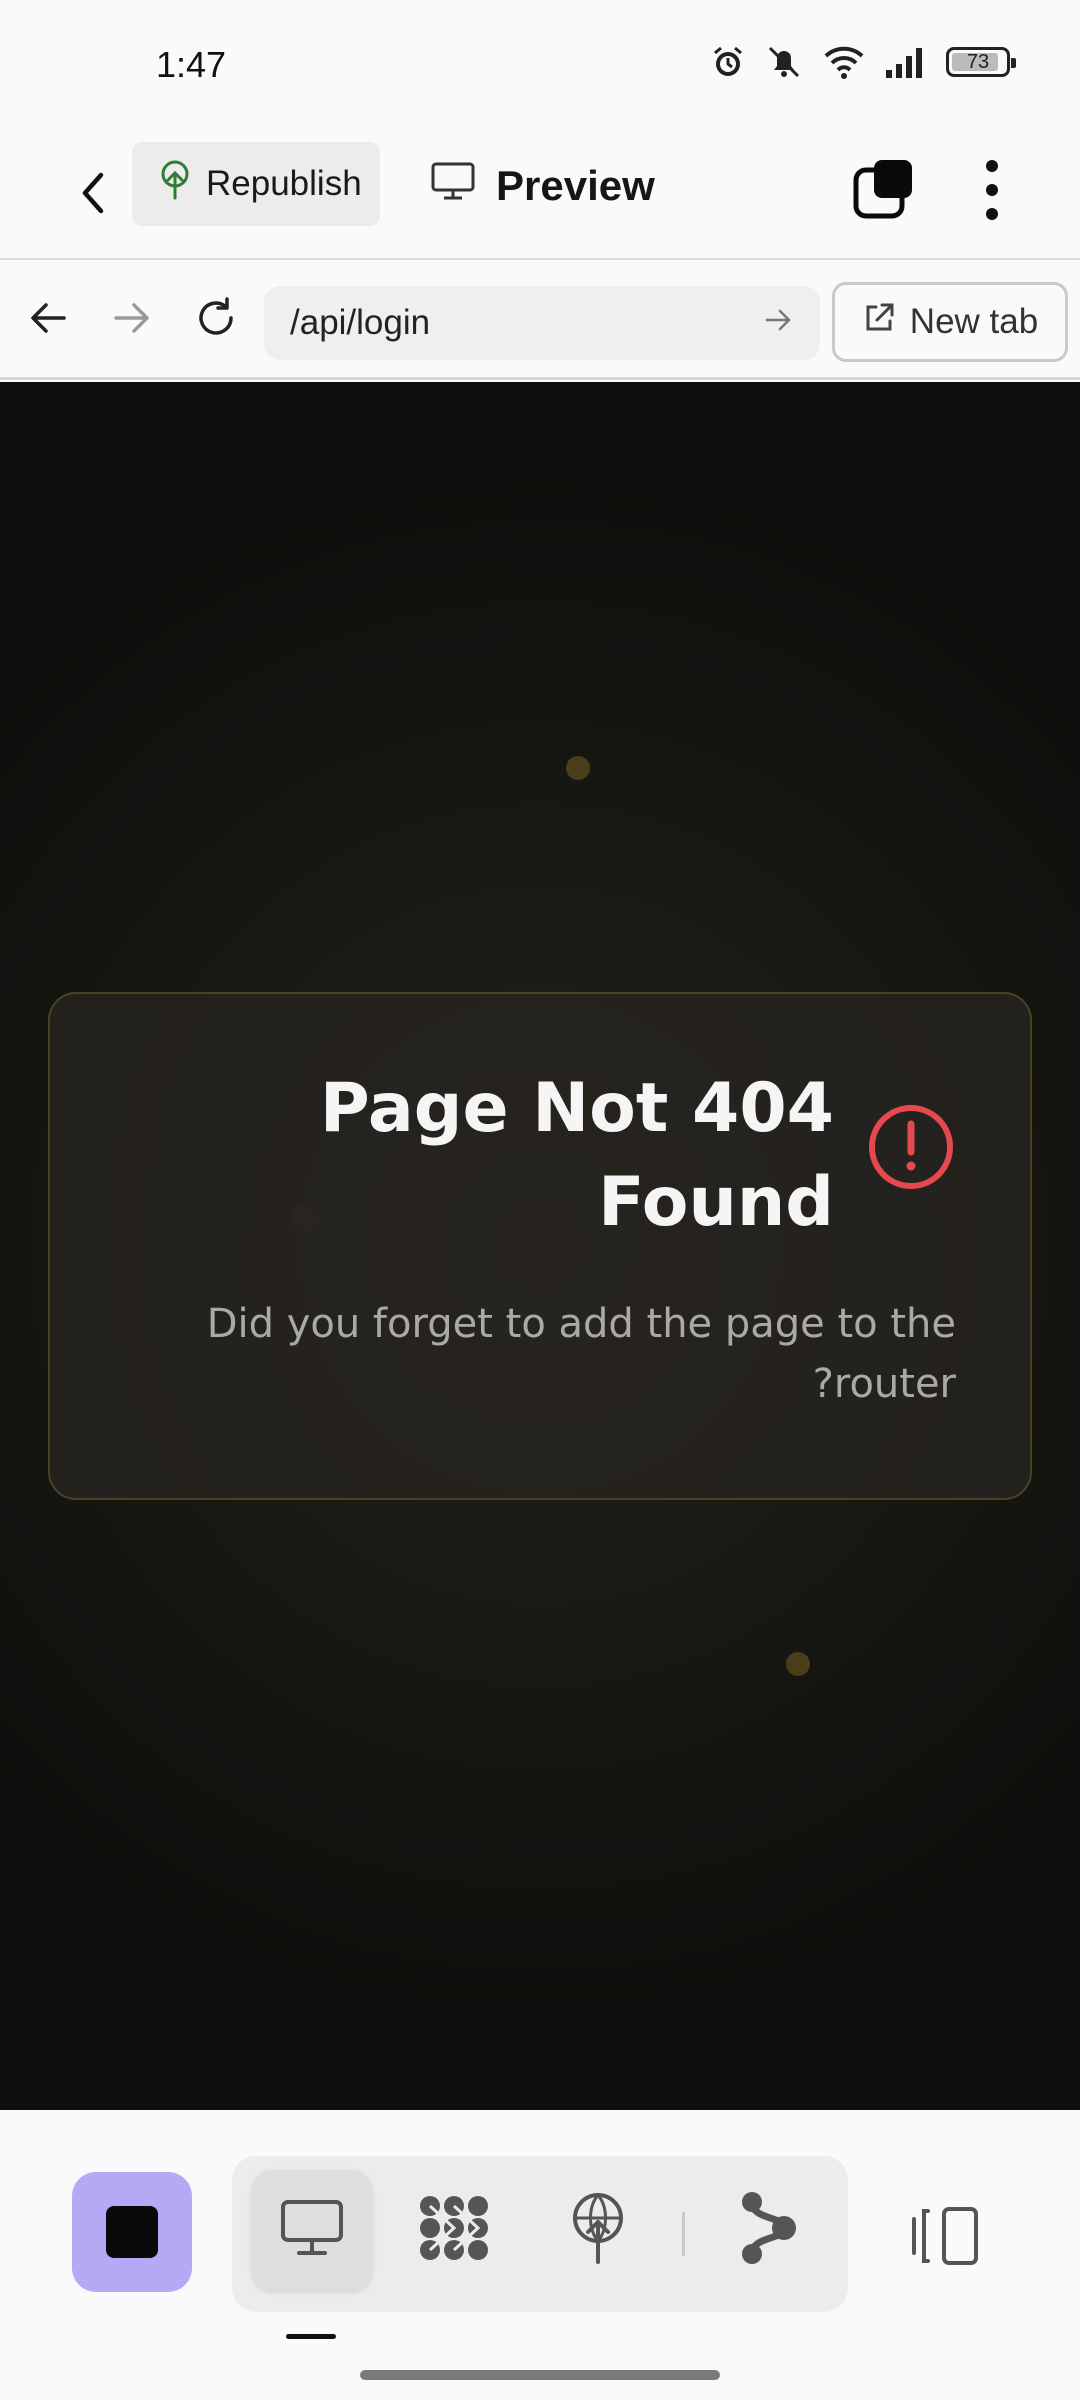 The height and width of the screenshot is (2400, 1080). Describe the element at coordinates (360, 322) in the screenshot. I see `url-text: /api/login` at that location.